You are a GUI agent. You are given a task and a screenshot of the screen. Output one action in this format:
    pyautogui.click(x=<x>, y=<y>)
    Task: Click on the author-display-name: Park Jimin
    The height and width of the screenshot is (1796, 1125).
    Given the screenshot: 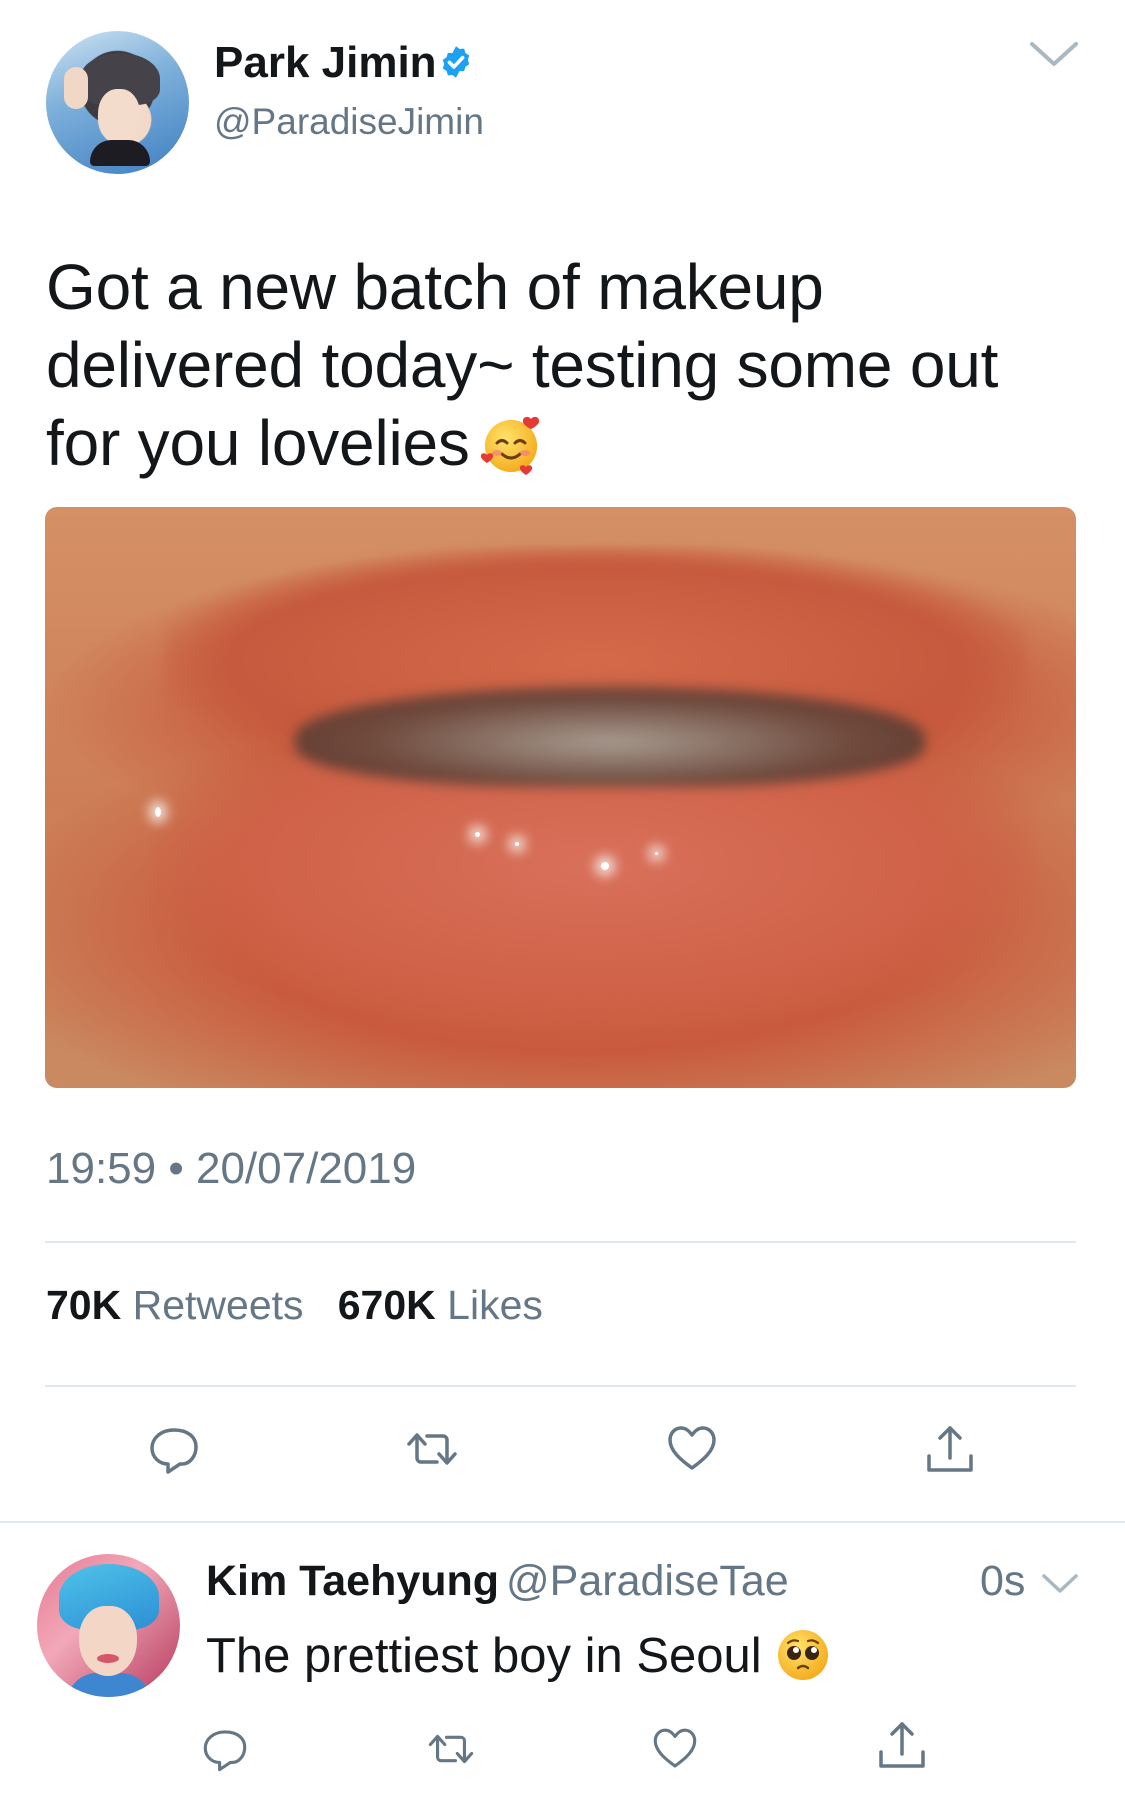 What is the action you would take?
    pyautogui.click(x=325, y=63)
    